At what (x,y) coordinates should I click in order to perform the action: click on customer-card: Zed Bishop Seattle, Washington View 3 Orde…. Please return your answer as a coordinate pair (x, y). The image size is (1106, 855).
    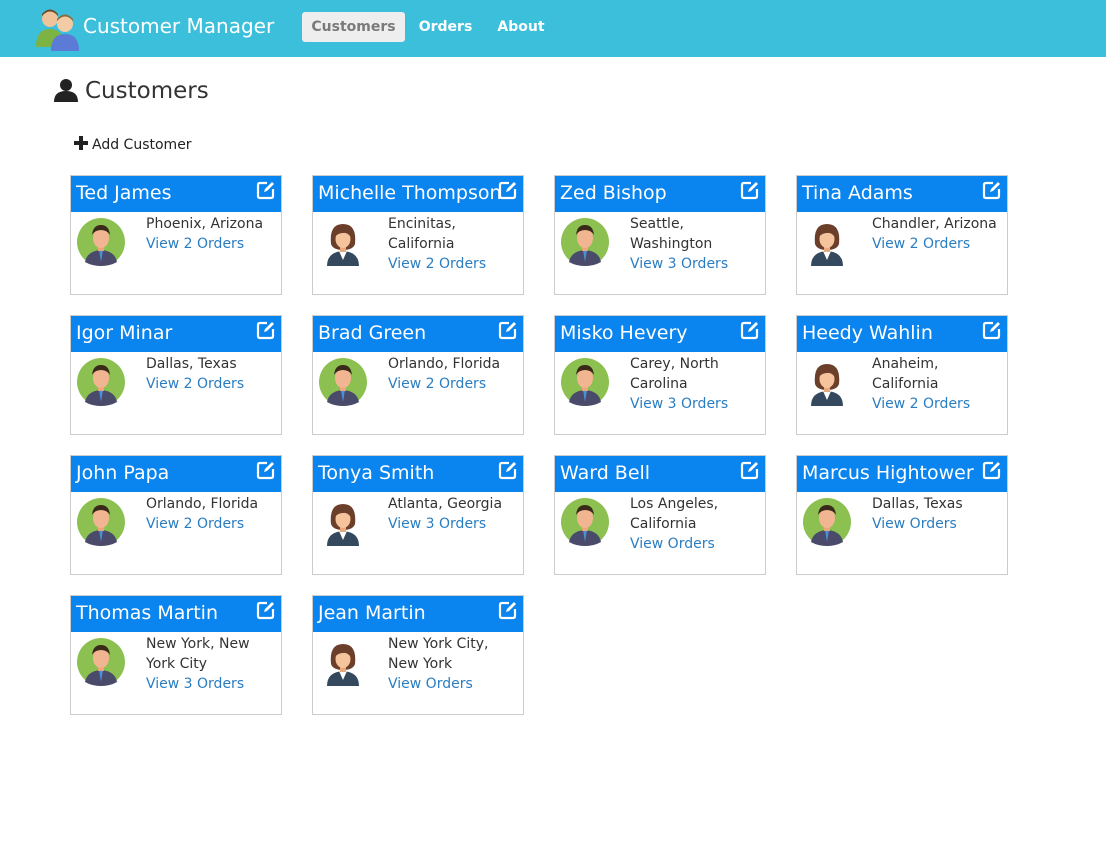
    Looking at the image, I should click on (660, 235).